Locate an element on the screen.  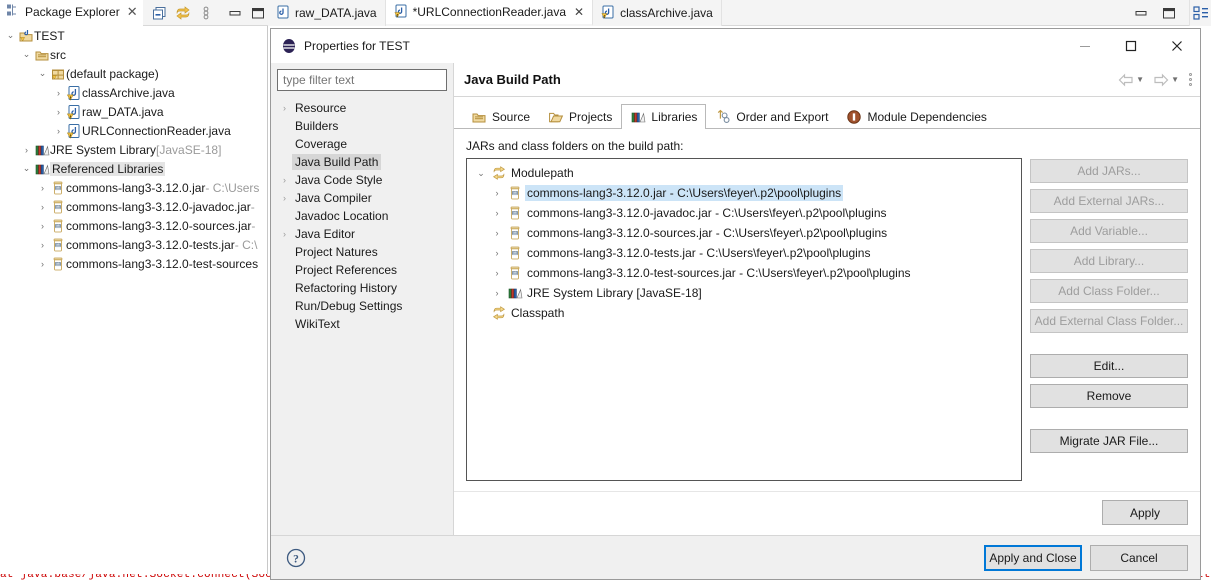
back-arrow-icon: ▼ is located at coordinates (1131, 80).